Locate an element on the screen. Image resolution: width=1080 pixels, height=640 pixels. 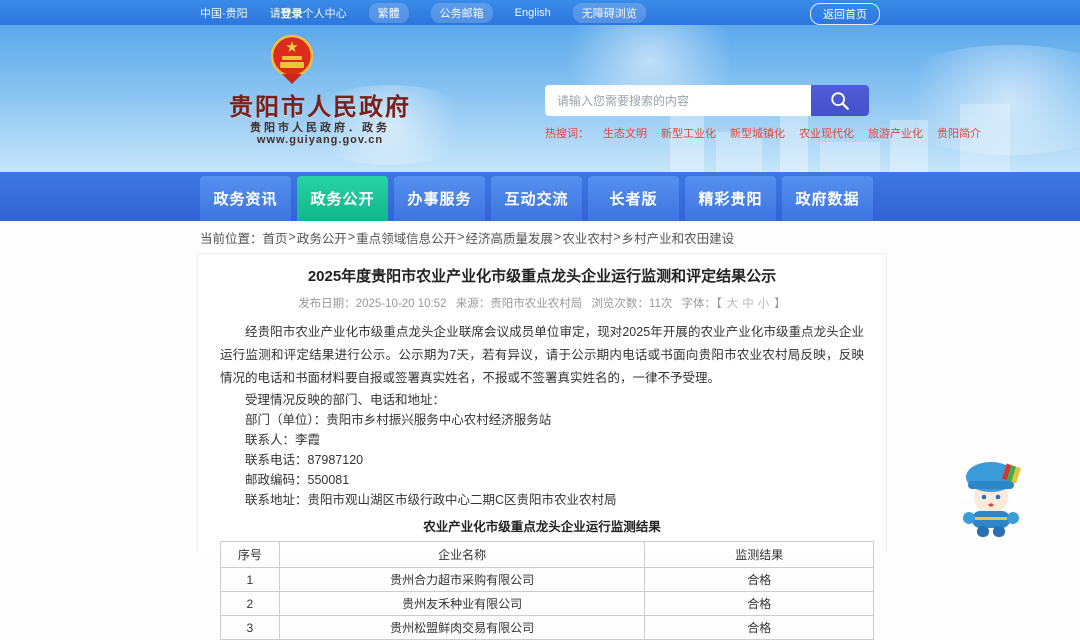
search-area: 热搜词： 生态文明 新型工业化 新型城镇化 农业现代化 旅游产业化 贵阳简介 is located at coordinates (763, 113).